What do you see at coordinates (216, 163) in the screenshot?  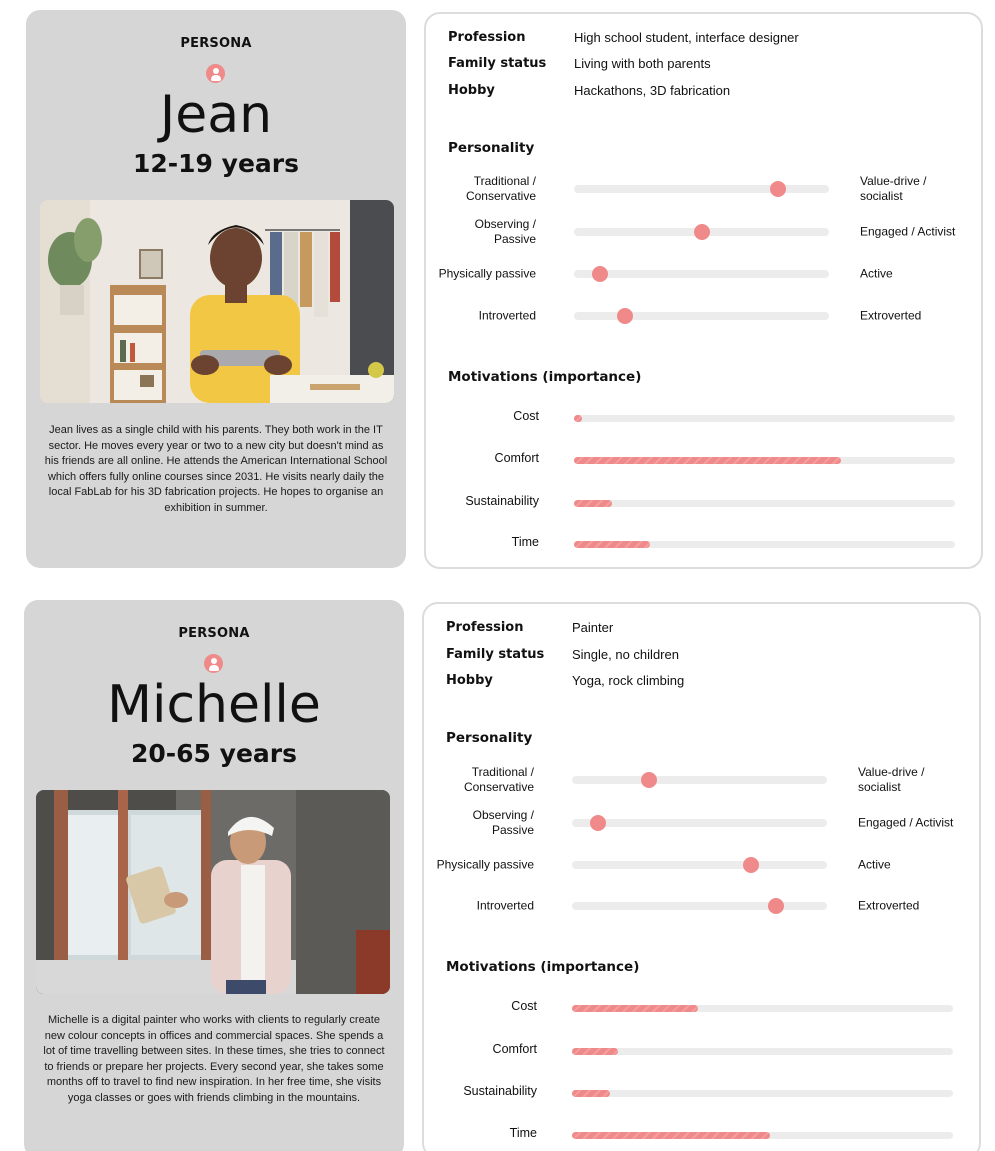 I see `persona-age: 12-19 years` at bounding box center [216, 163].